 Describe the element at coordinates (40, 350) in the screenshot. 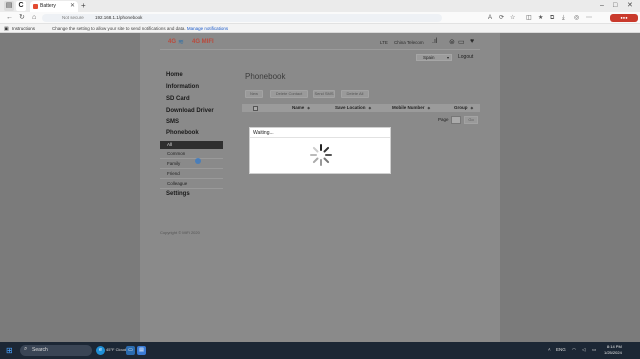

I see `search-label: Search` at that location.